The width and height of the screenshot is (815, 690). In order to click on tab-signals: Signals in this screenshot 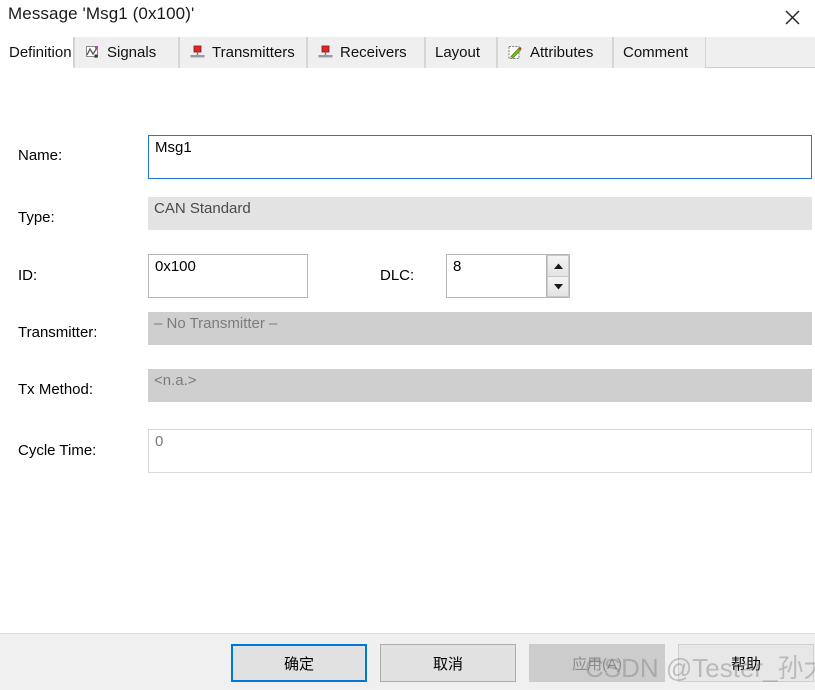, I will do `click(126, 52)`.